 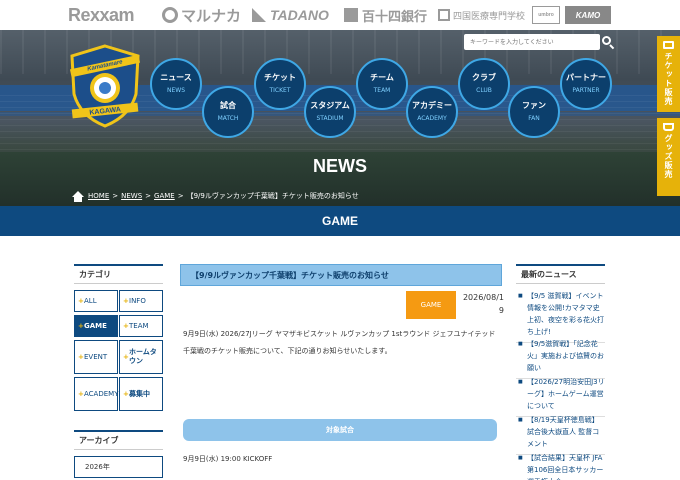 What do you see at coordinates (668, 127) in the screenshot?
I see `cart-icon` at bounding box center [668, 127].